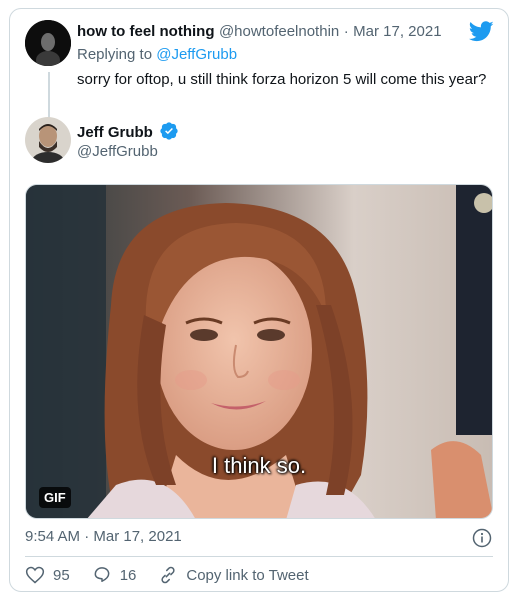 Image resolution: width=518 pixels, height=595 pixels. I want to click on gif-badge: GIF, so click(55, 497).